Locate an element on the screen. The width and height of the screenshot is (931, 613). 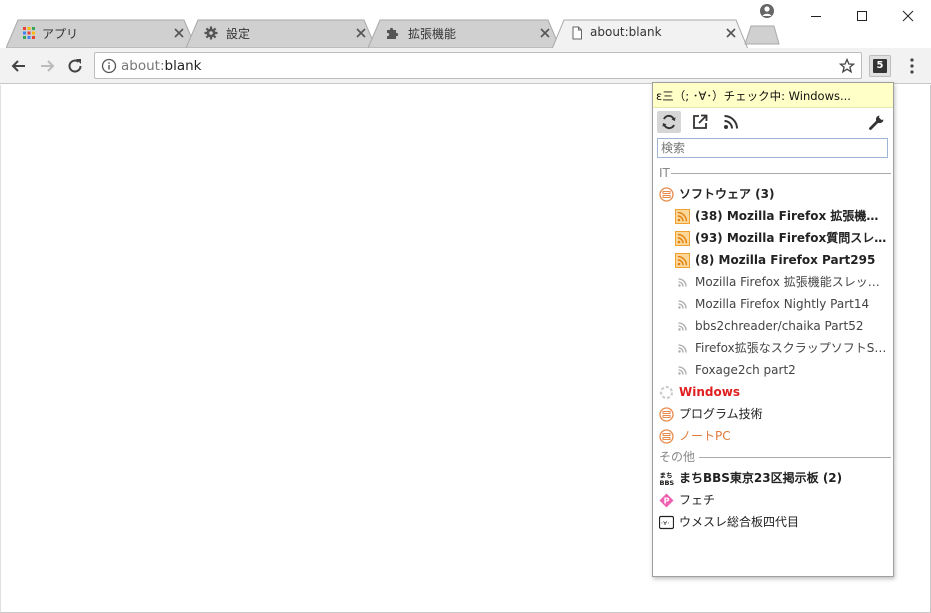
list-item: ソフトウェア (3) is located at coordinates (773, 194).